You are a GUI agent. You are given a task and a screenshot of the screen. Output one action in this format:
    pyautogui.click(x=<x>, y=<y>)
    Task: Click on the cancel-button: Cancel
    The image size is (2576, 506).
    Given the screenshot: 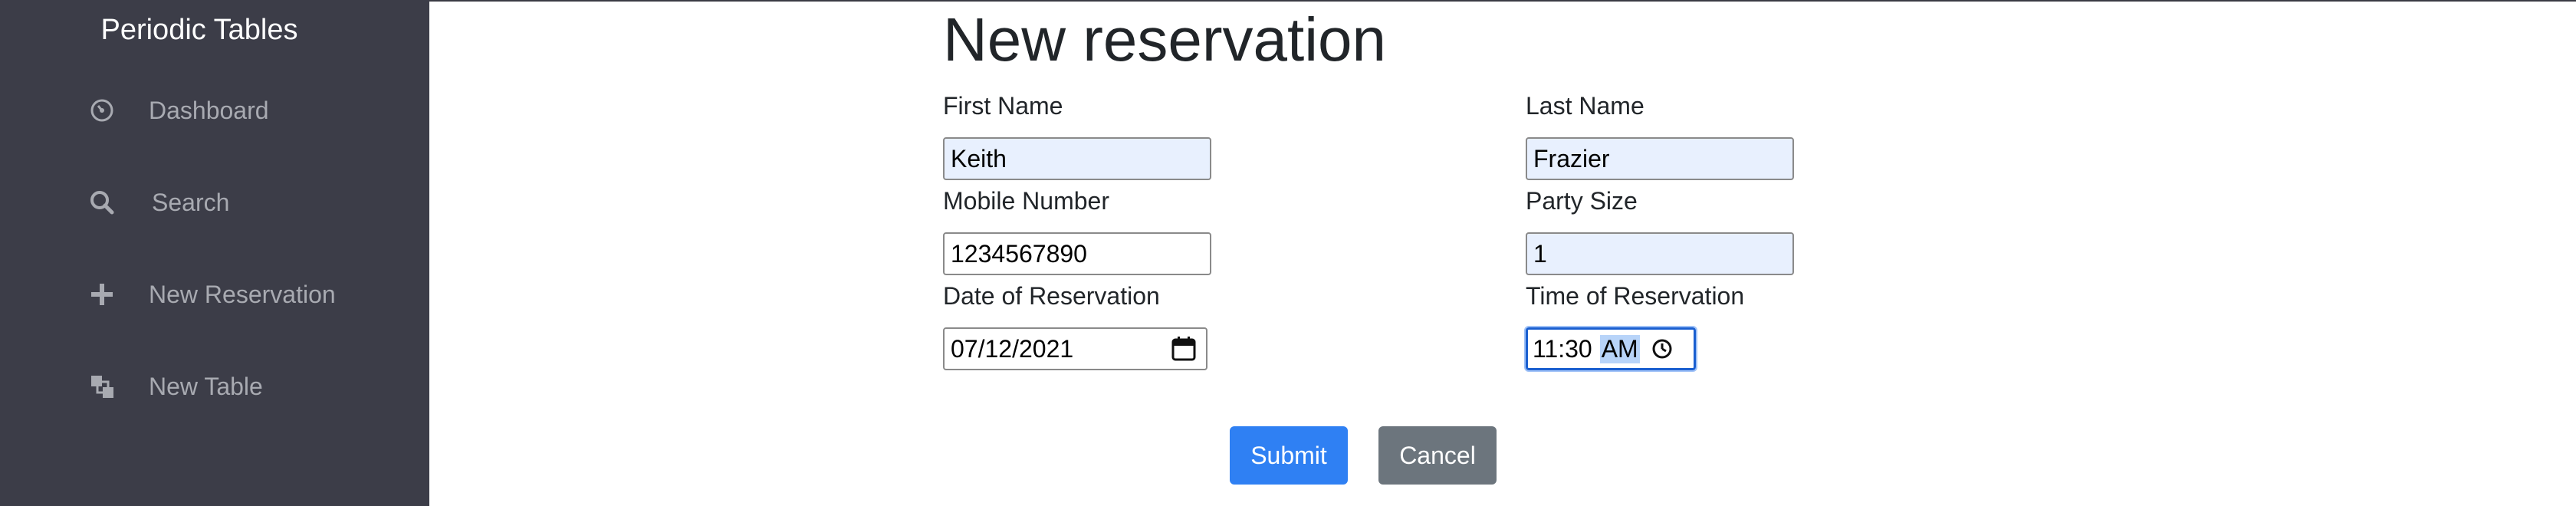 What is the action you would take?
    pyautogui.click(x=1437, y=456)
    